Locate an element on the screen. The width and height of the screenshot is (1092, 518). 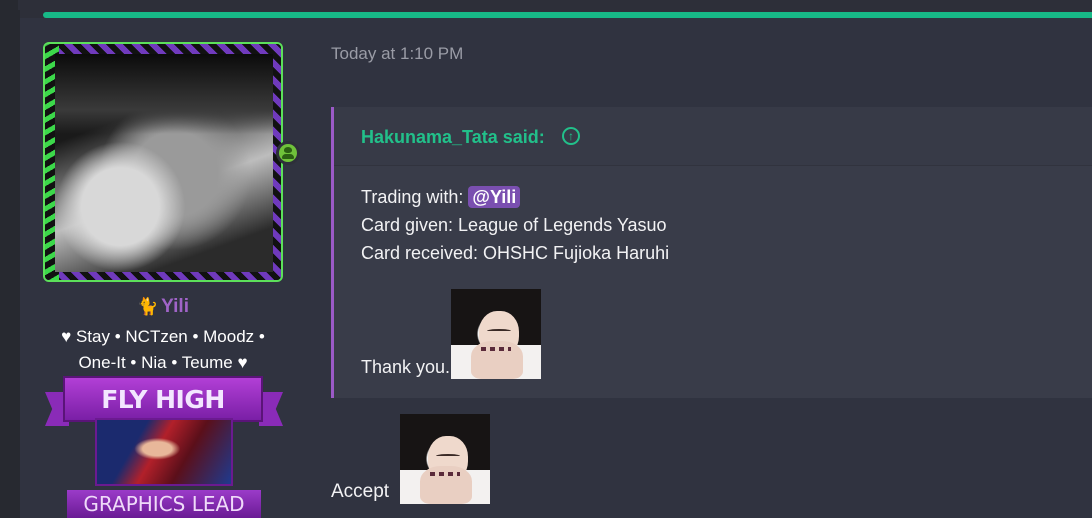
quote-header: Hakunama_Tata said: ↑ is located at coordinates (713, 136).